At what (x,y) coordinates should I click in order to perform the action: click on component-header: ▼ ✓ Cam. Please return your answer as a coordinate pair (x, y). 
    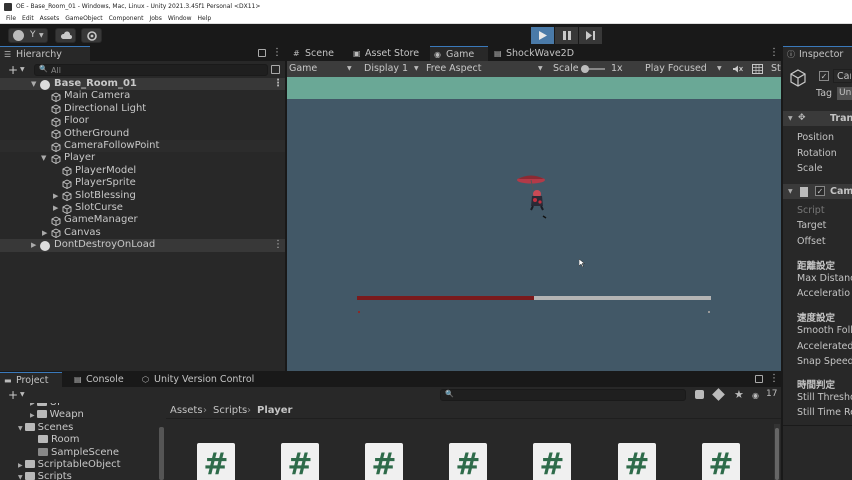
    Looking at the image, I should click on (817, 191).